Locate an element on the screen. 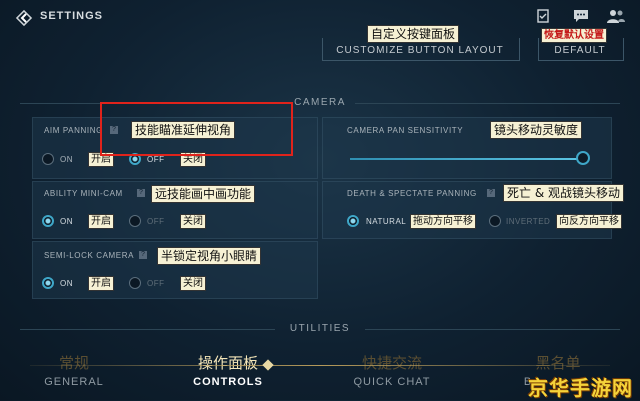 The image size is (640, 401). clipboard-icon is located at coordinates (544, 16).